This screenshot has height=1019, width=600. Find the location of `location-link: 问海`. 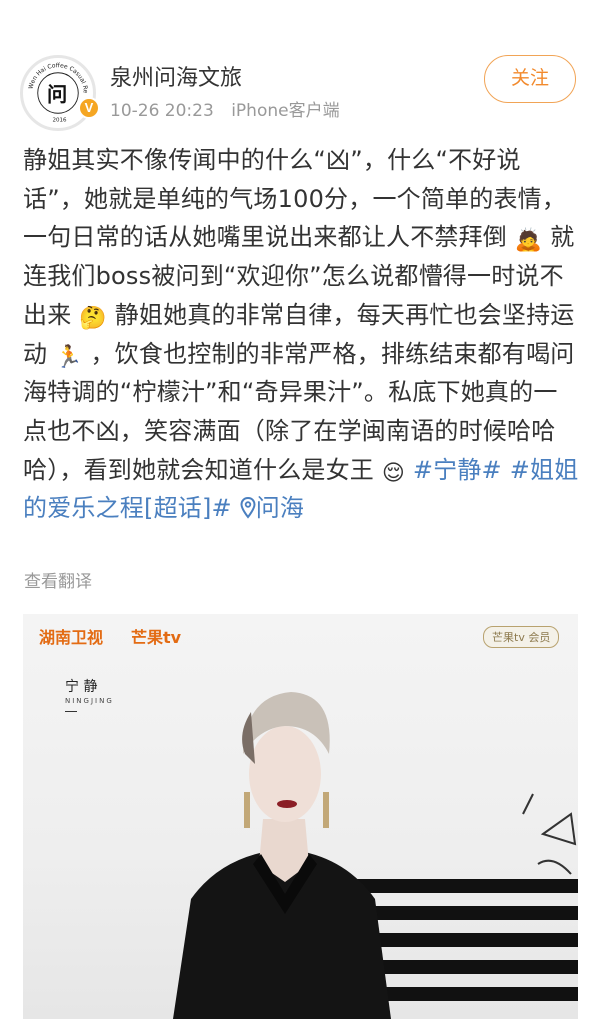

location-link: 问海 is located at coordinates (272, 508).